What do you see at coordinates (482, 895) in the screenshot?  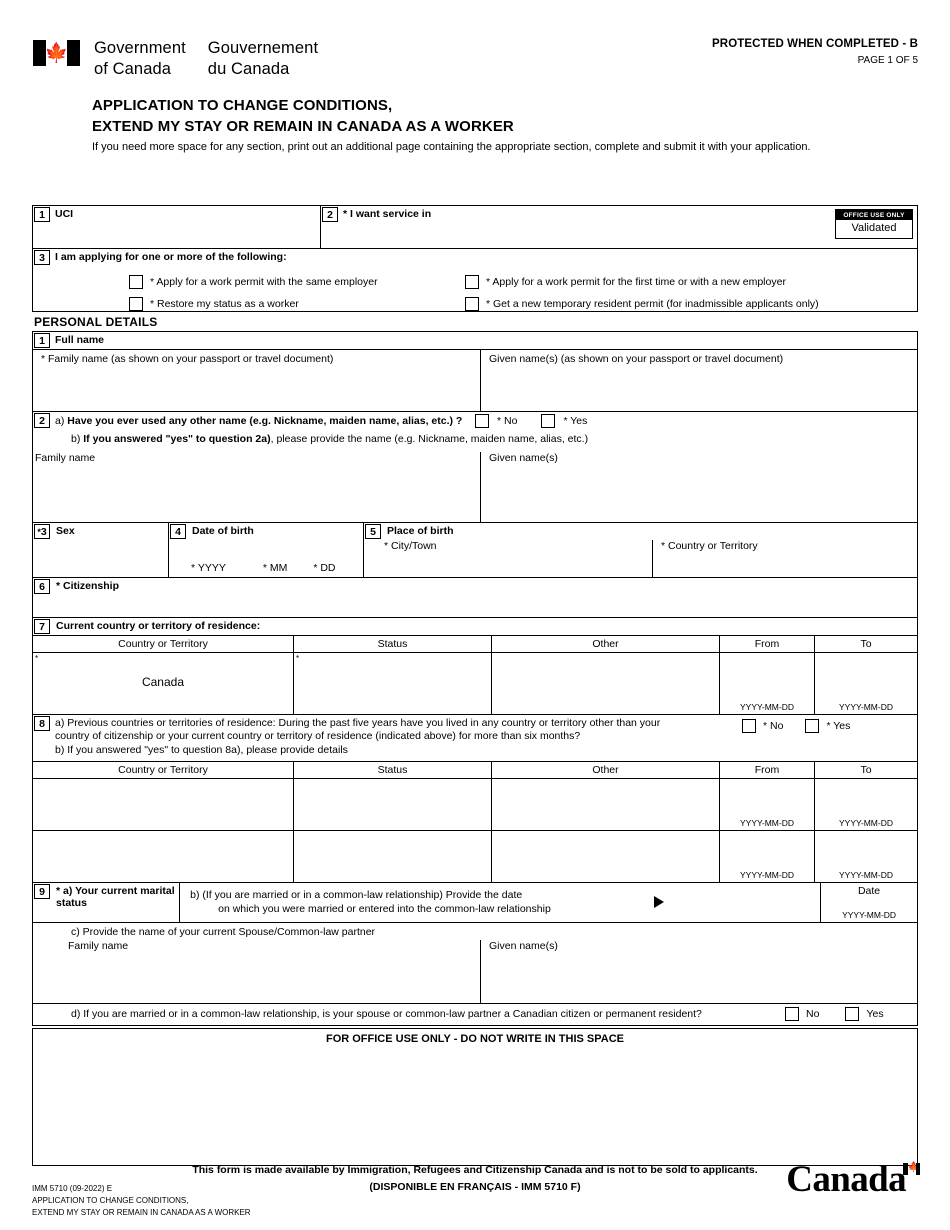 I see `q9b-rest-1: Provide the date` at bounding box center [482, 895].